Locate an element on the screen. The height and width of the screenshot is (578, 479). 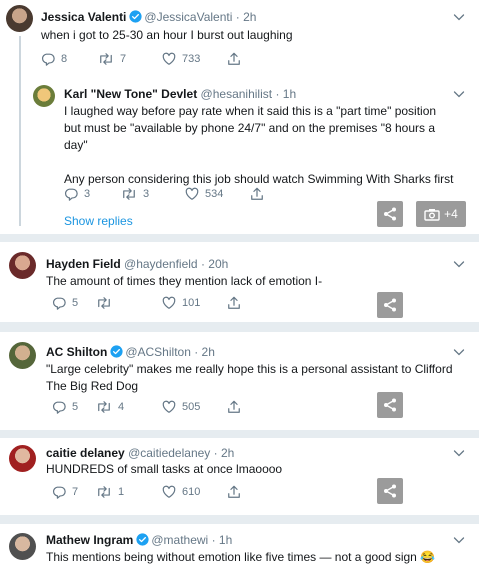
like-count: 610 is located at coordinates (191, 492).